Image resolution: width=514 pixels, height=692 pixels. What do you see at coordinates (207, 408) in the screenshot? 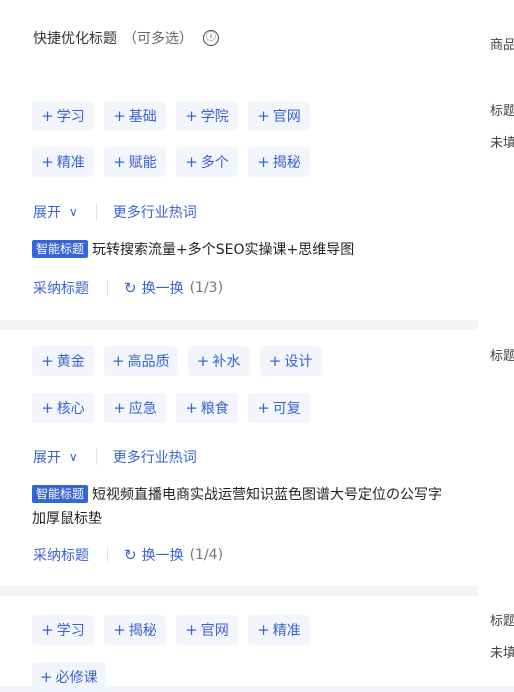
I see `keyword-tag: + 粮食` at bounding box center [207, 408].